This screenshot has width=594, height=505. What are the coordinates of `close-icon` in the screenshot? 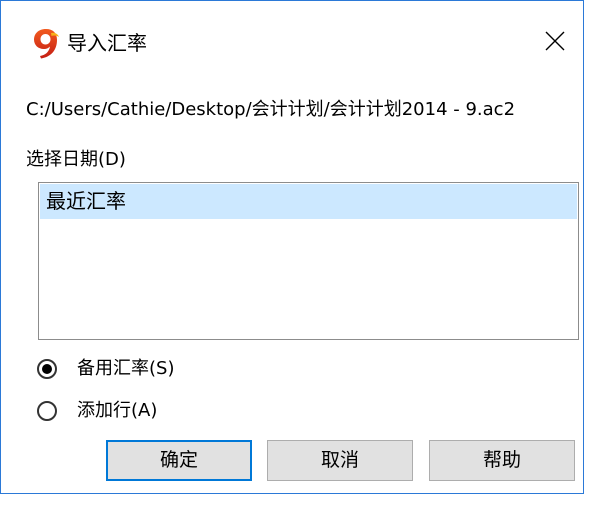 It's located at (555, 43).